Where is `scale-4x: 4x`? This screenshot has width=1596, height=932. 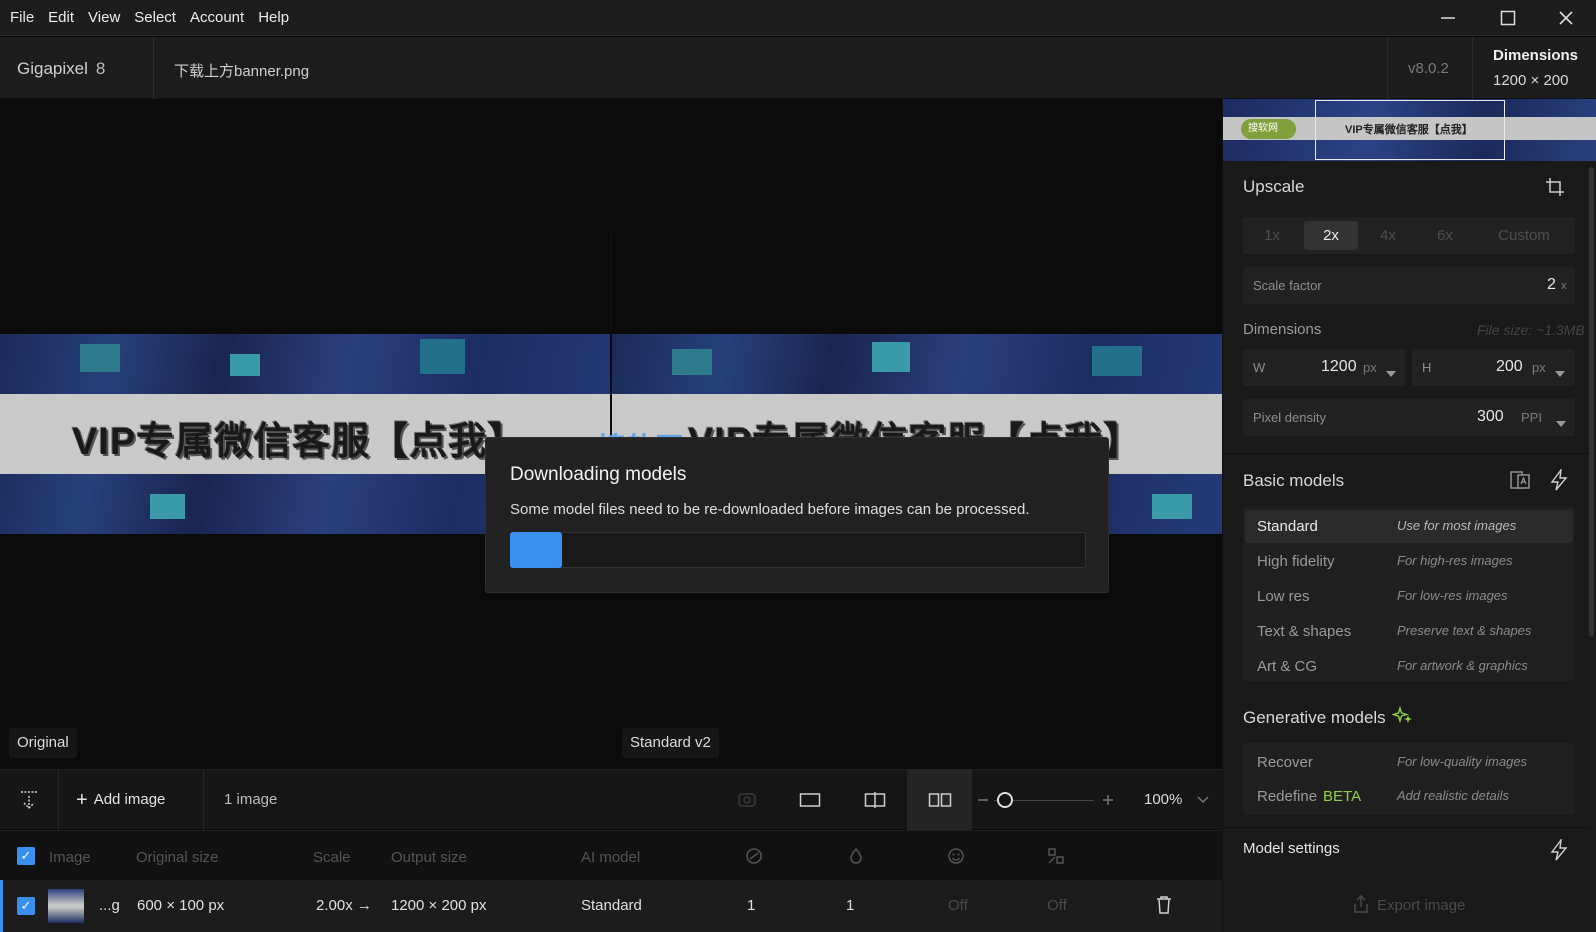 scale-4x: 4x is located at coordinates (1388, 235).